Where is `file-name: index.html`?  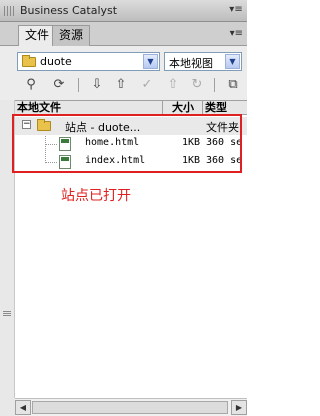
file-name: index.html is located at coordinates (115, 160).